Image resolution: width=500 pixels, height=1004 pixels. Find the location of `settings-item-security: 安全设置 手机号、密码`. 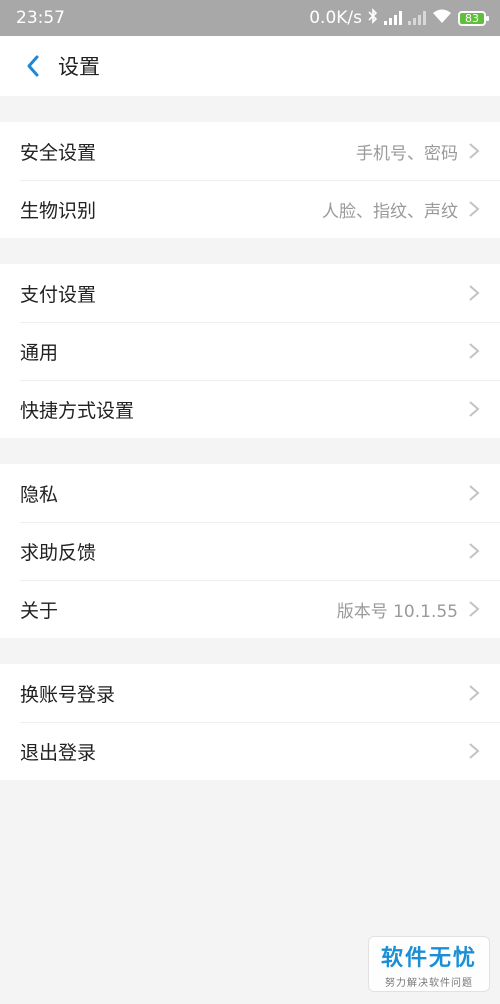

settings-item-security: 安全设置 手机号、密码 is located at coordinates (250, 151).